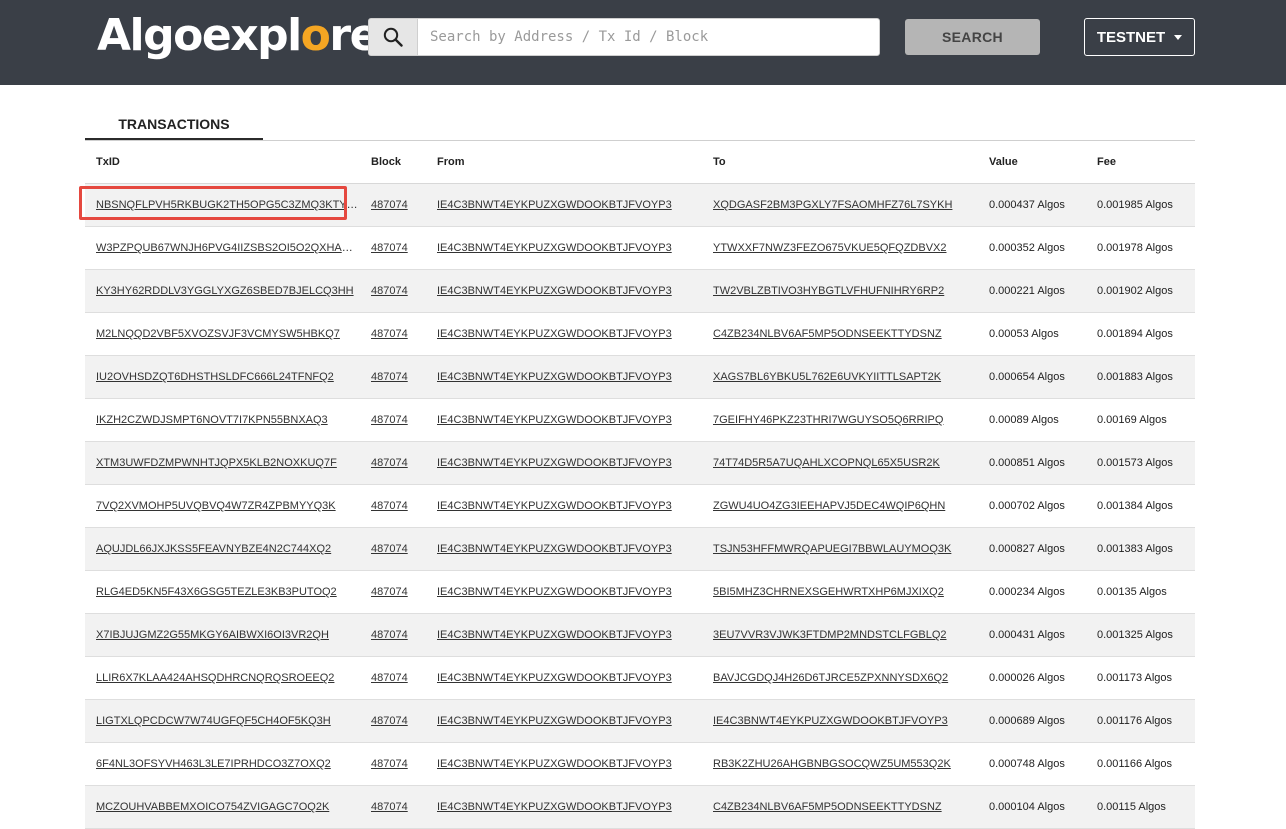 The width and height of the screenshot is (1286, 829). I want to click on txid-cell: M2LNQQD2VBF5XVOZSVJF3VCMYSW5HBKQ7, so click(222, 334).